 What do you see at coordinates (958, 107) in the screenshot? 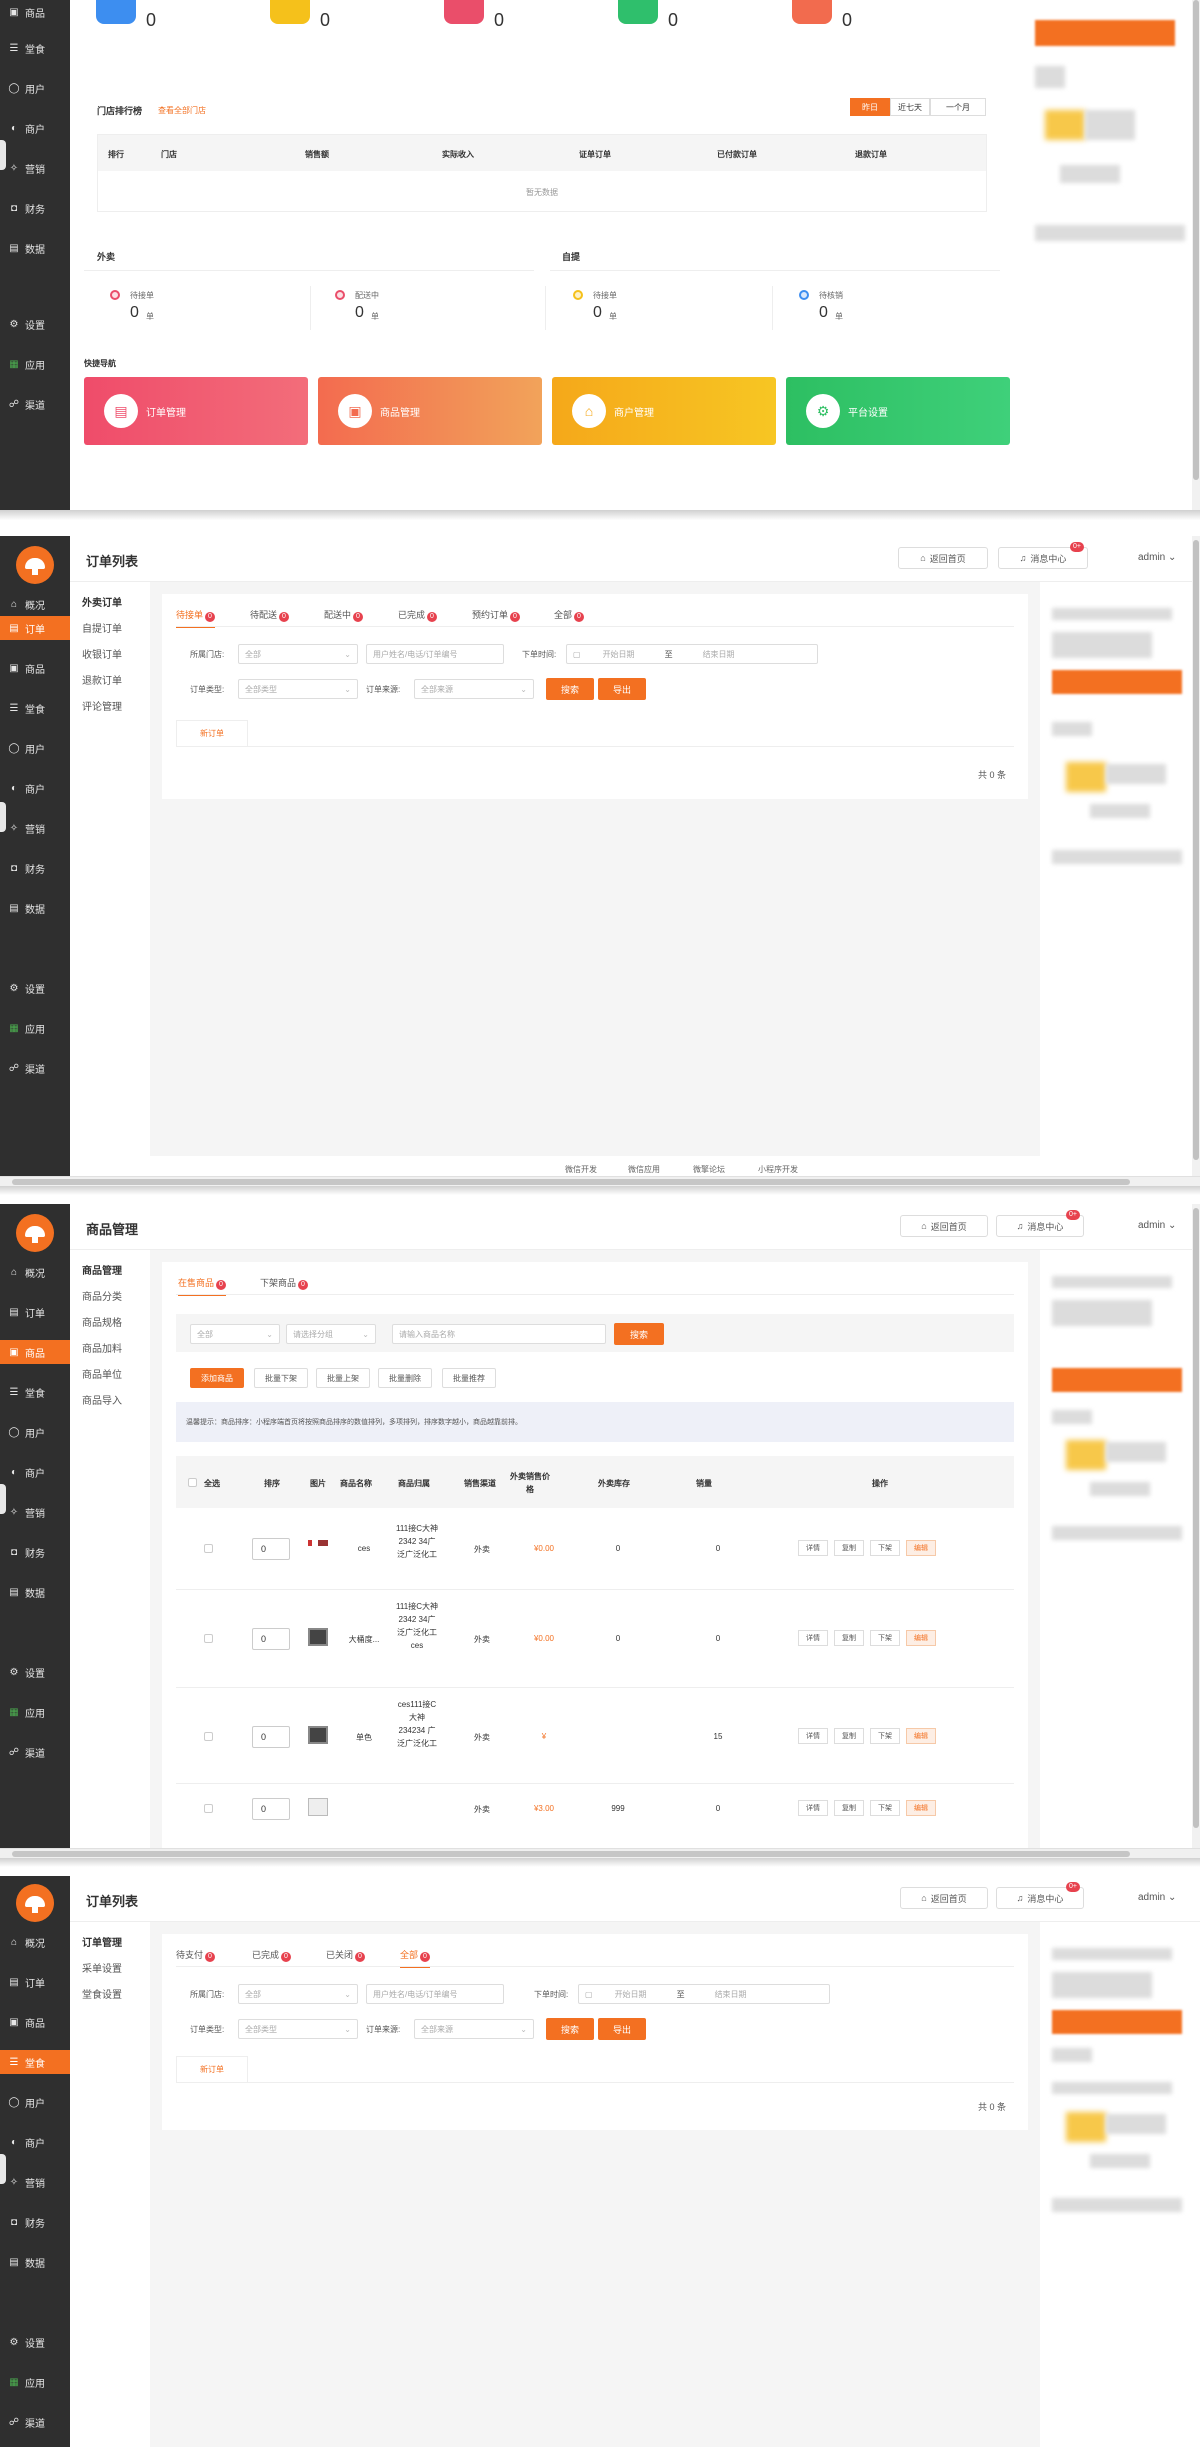
I see `range-tab-month: 一个月` at bounding box center [958, 107].